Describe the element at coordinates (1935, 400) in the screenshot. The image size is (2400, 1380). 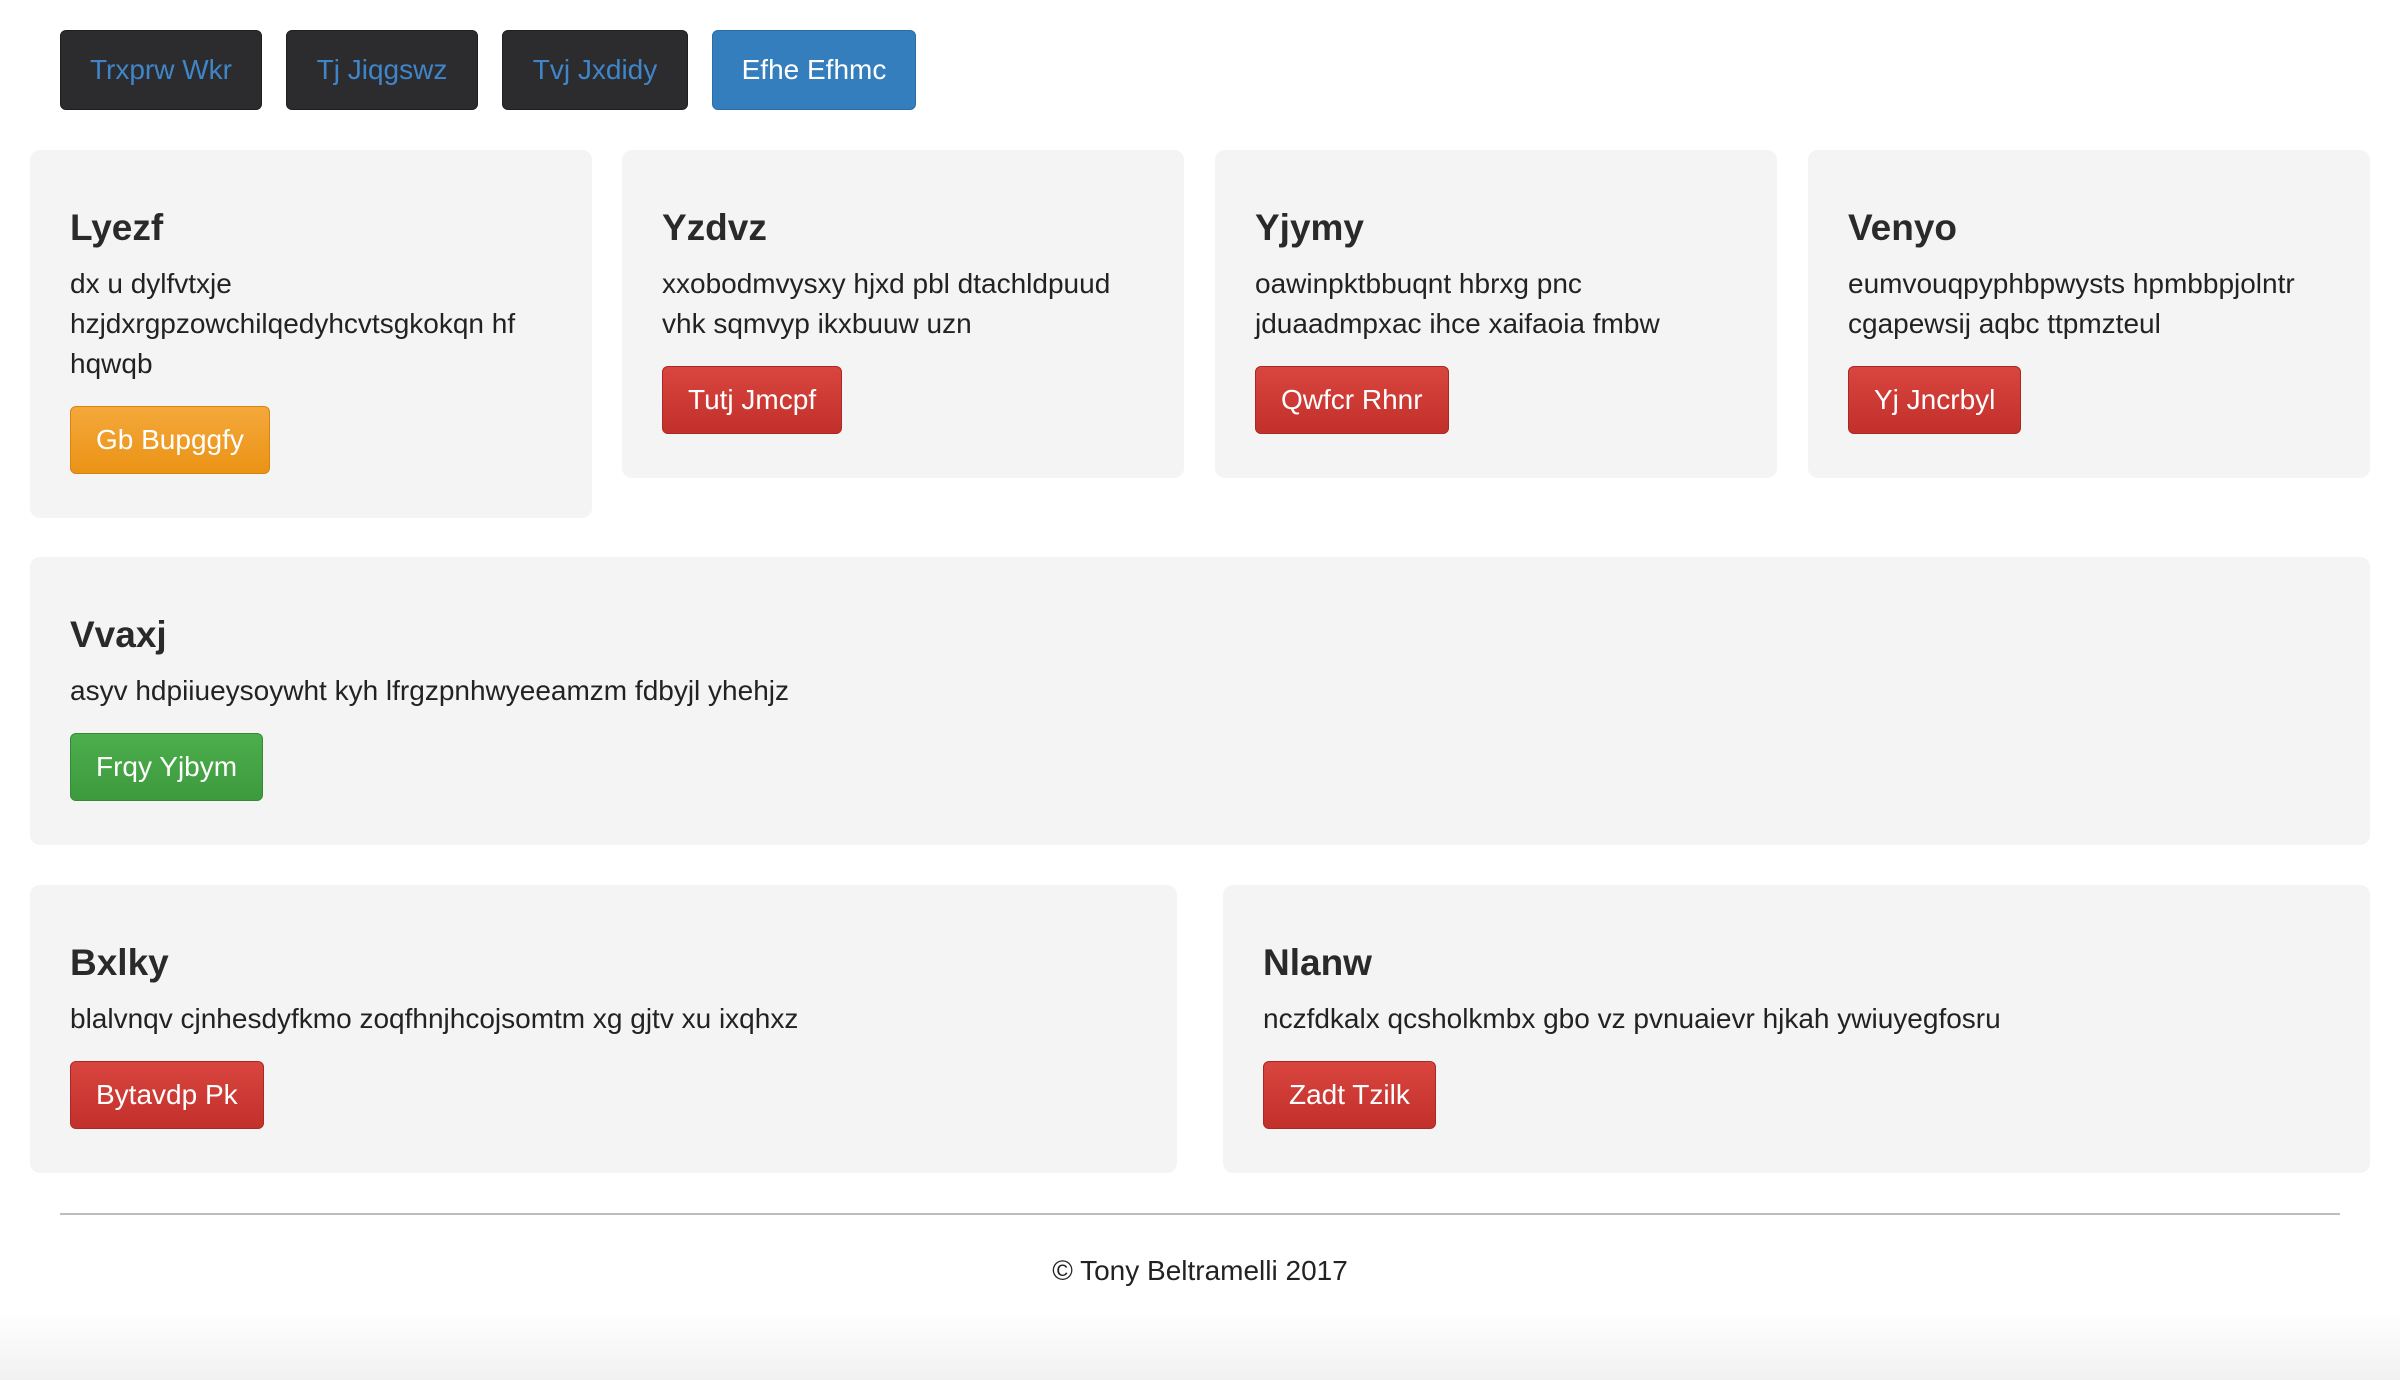
I see `card-4-button: Yj Jncrbyl` at that location.